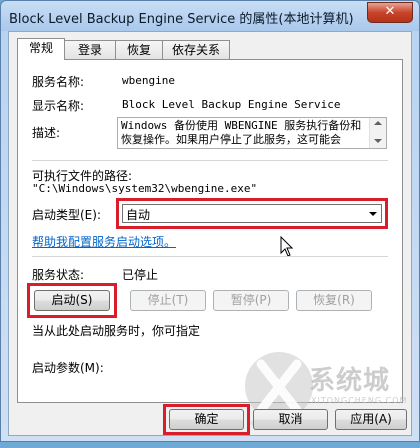 The width and height of the screenshot is (420, 448). Describe the element at coordinates (145, 188) in the screenshot. I see `exe-path-value: "C:\Windows\system32\wbengine.exe"` at that location.